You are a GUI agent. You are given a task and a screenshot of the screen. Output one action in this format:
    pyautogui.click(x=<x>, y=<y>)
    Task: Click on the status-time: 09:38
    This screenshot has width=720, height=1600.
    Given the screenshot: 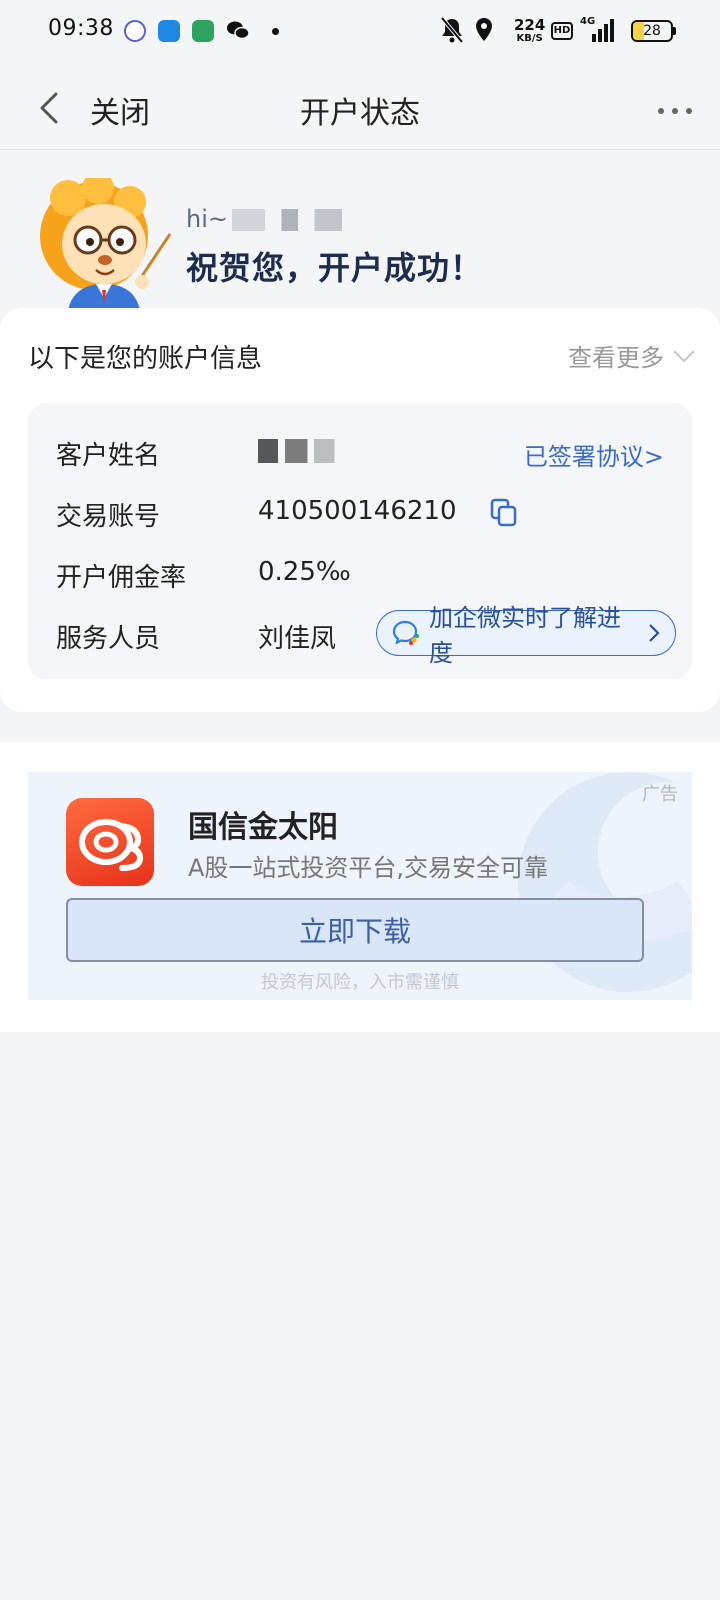 What is the action you would take?
    pyautogui.click(x=81, y=28)
    